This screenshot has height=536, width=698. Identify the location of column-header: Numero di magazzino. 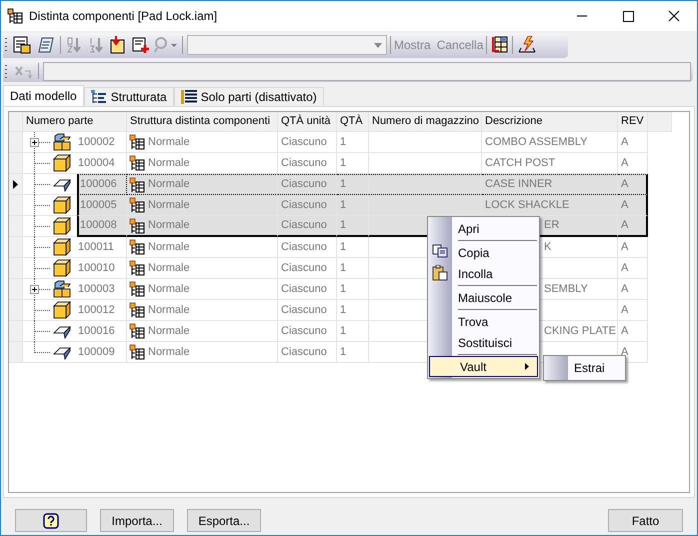
(425, 122).